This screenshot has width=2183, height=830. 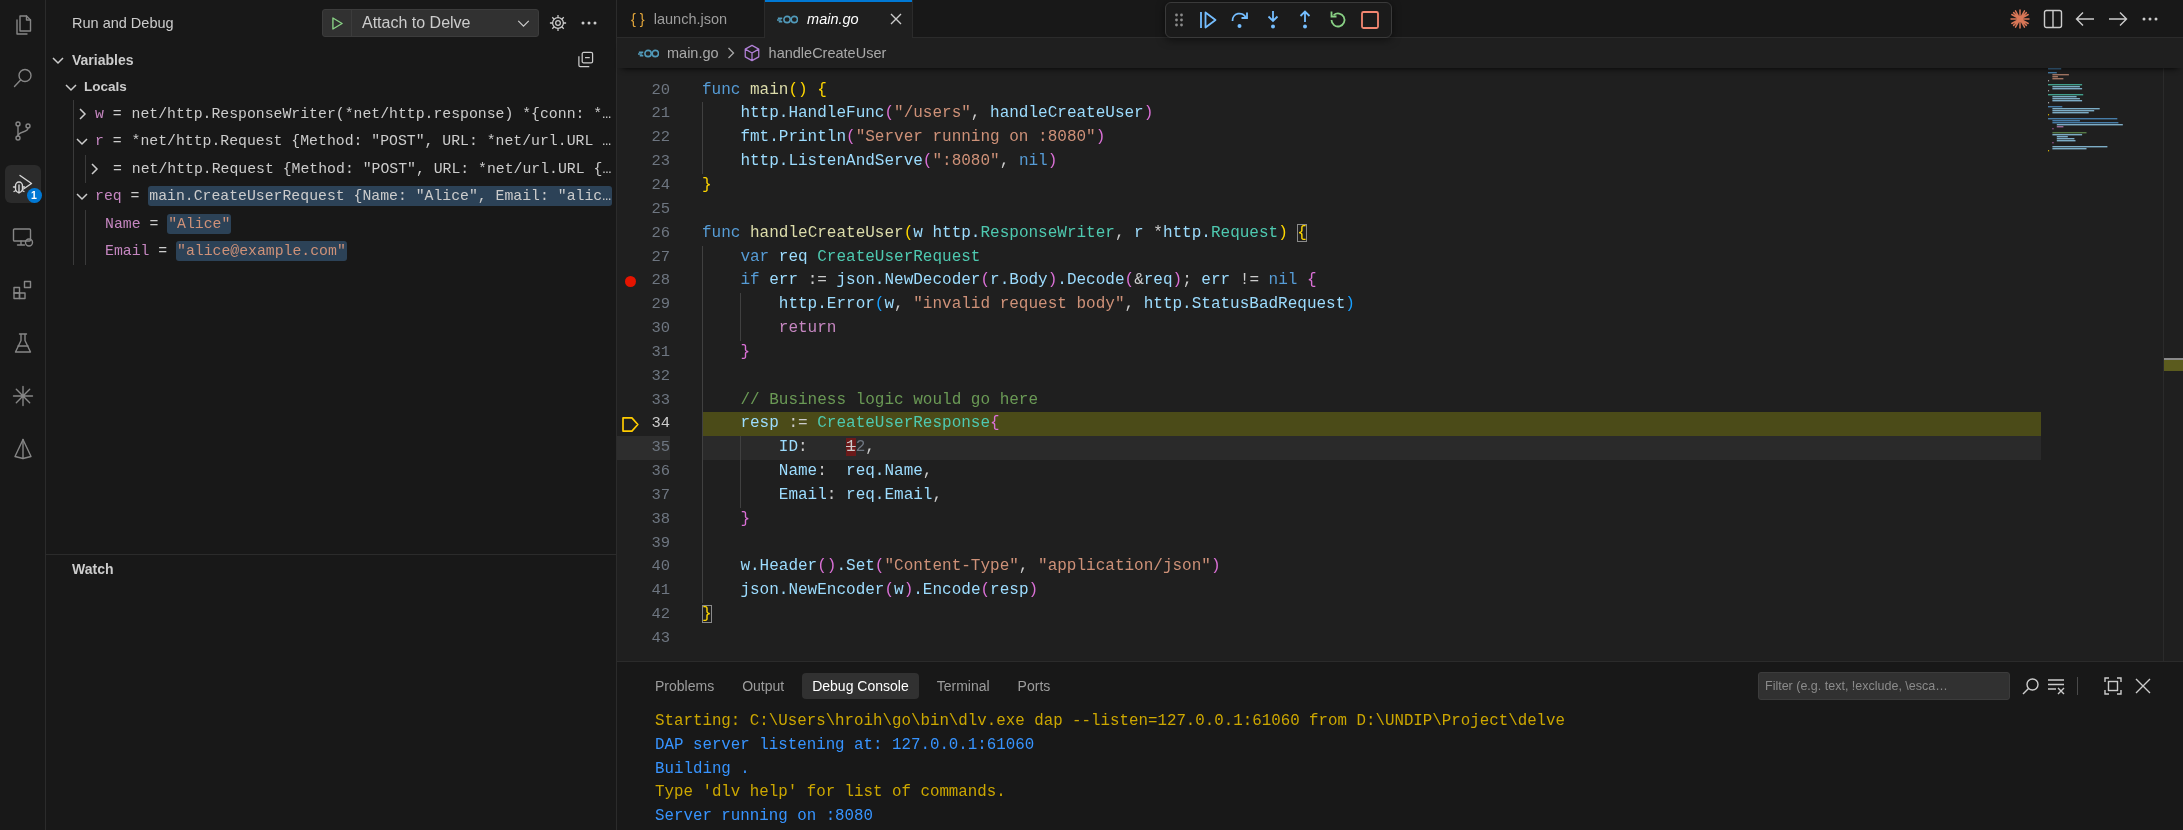 I want to click on line-number: 29, so click(x=643, y=305).